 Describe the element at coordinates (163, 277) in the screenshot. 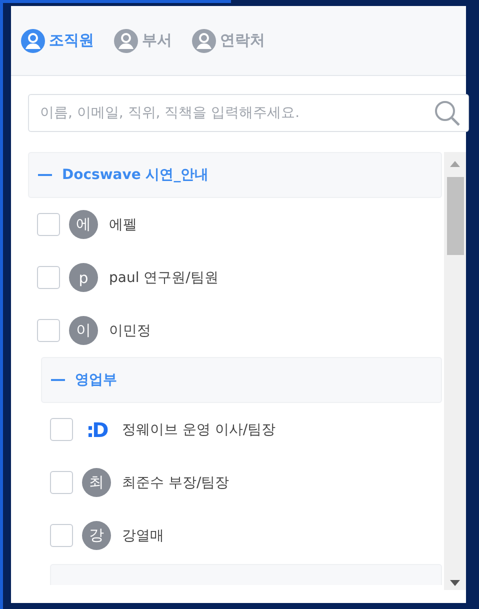

I see `member-name: paul 연구원/팀원` at that location.